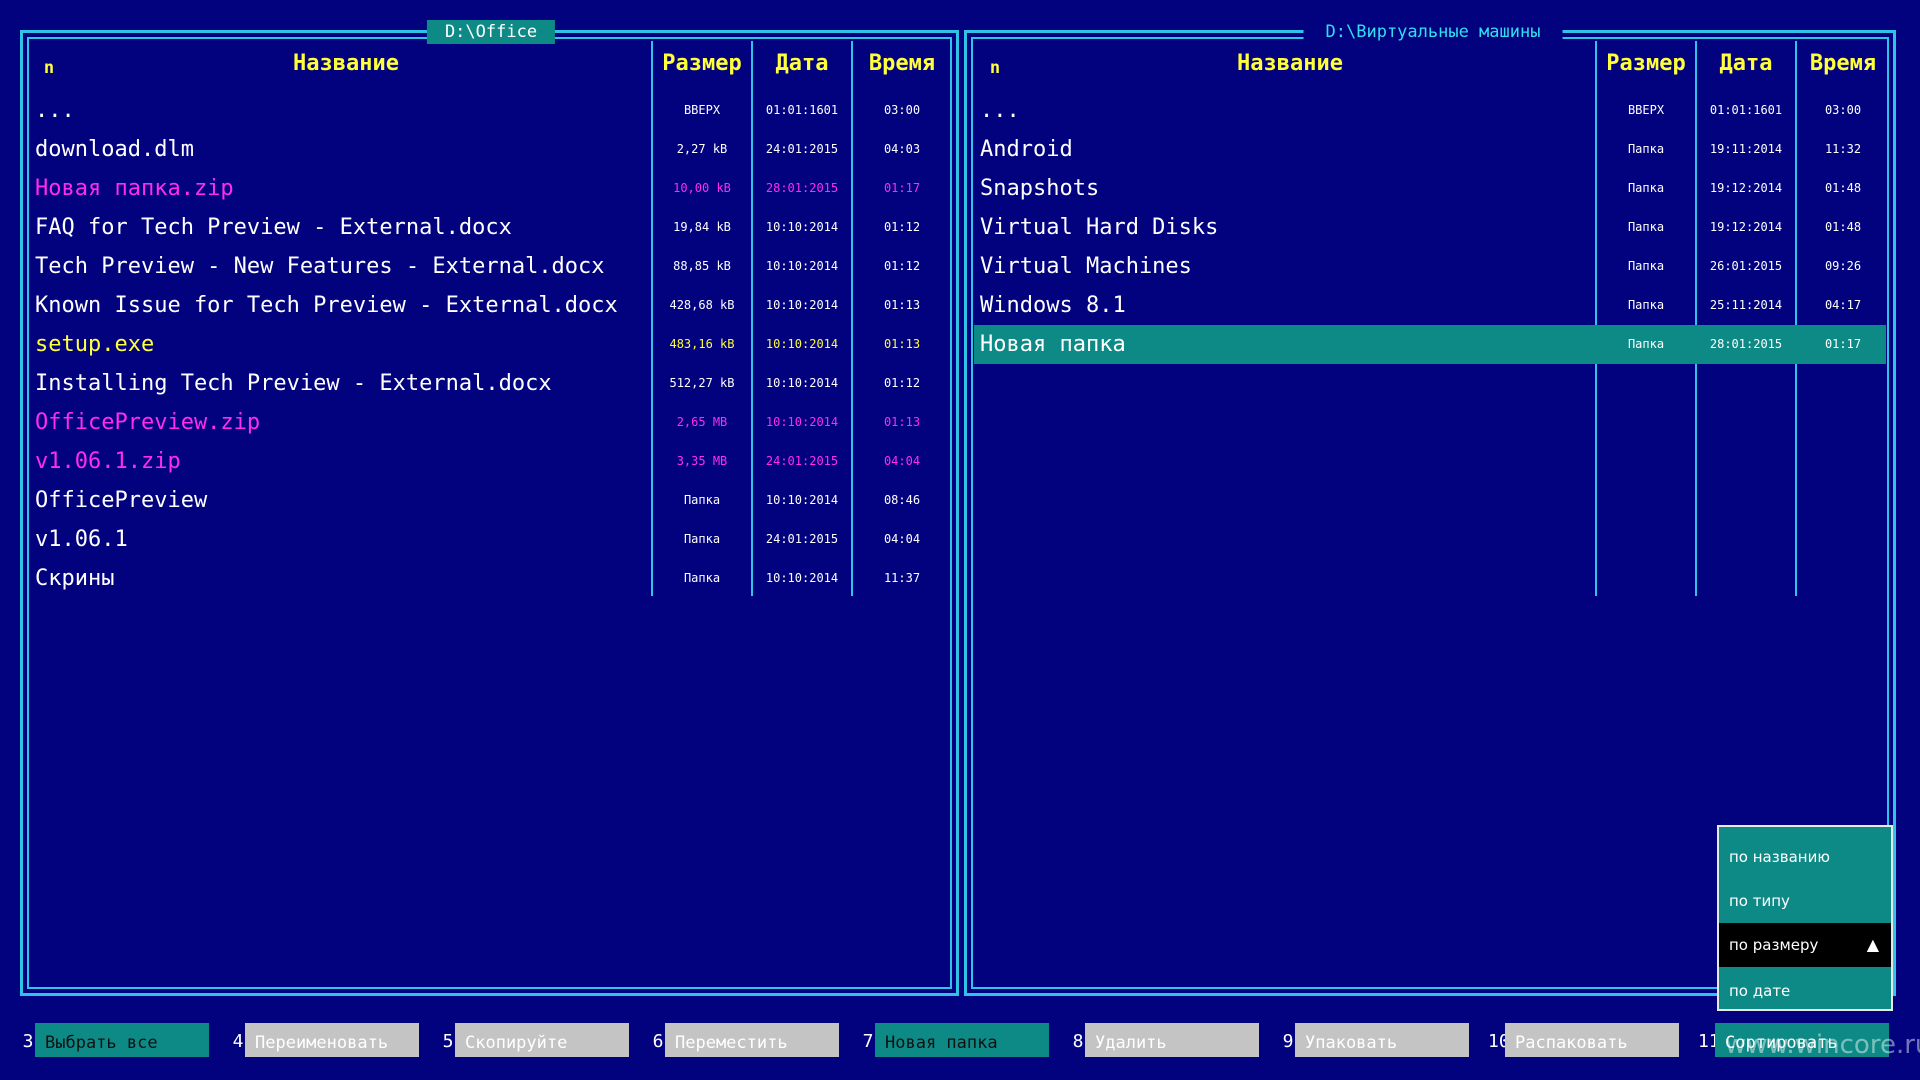 The image size is (1920, 1080). I want to click on file-time: 03:00, so click(1843, 110).